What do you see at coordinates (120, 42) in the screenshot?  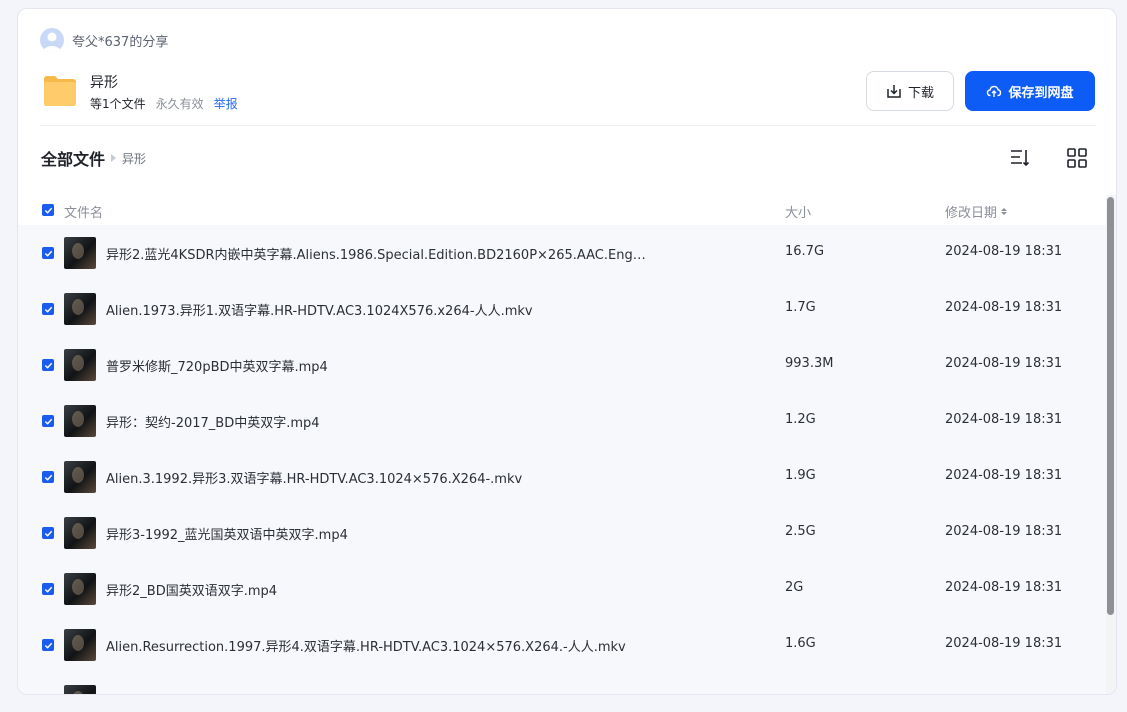 I see `sharer-name: 夸父*637的分享` at bounding box center [120, 42].